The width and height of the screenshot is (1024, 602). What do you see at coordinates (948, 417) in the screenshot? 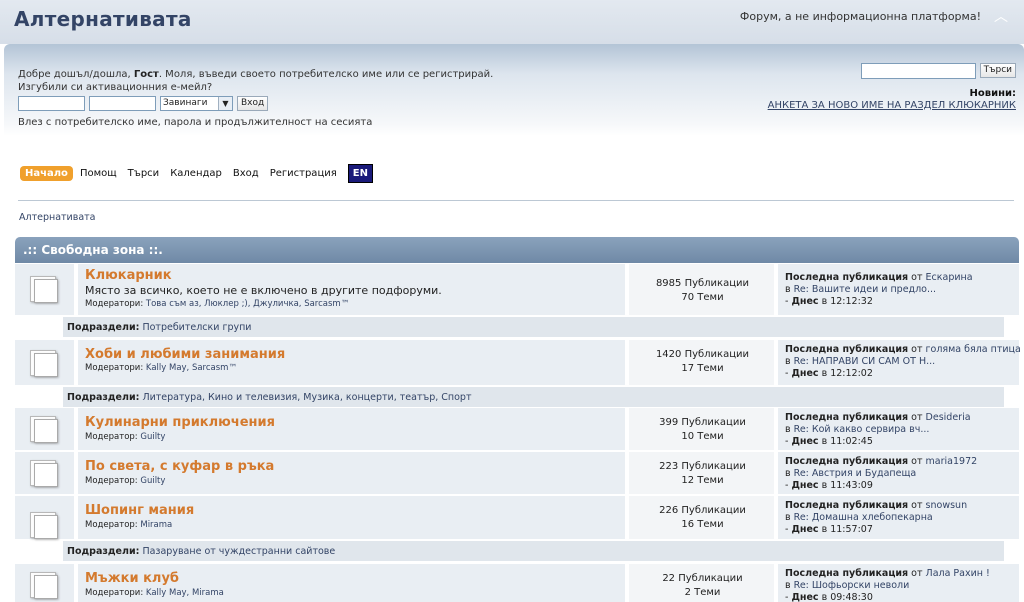
I see `last-post-author: Desideria` at bounding box center [948, 417].